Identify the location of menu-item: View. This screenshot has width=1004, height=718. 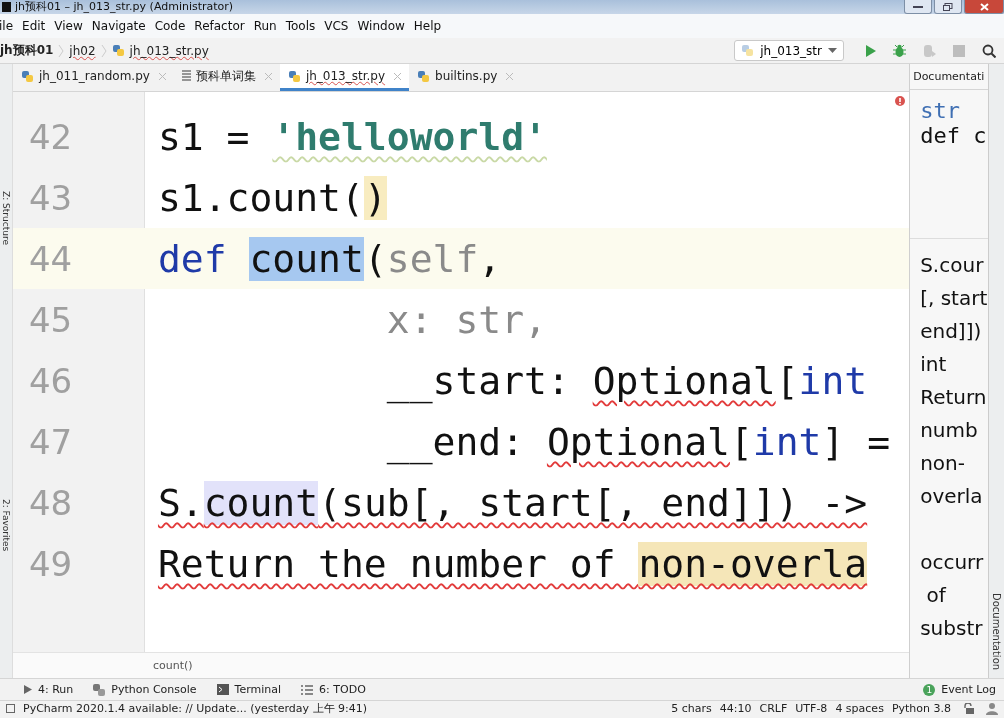
(68, 26).